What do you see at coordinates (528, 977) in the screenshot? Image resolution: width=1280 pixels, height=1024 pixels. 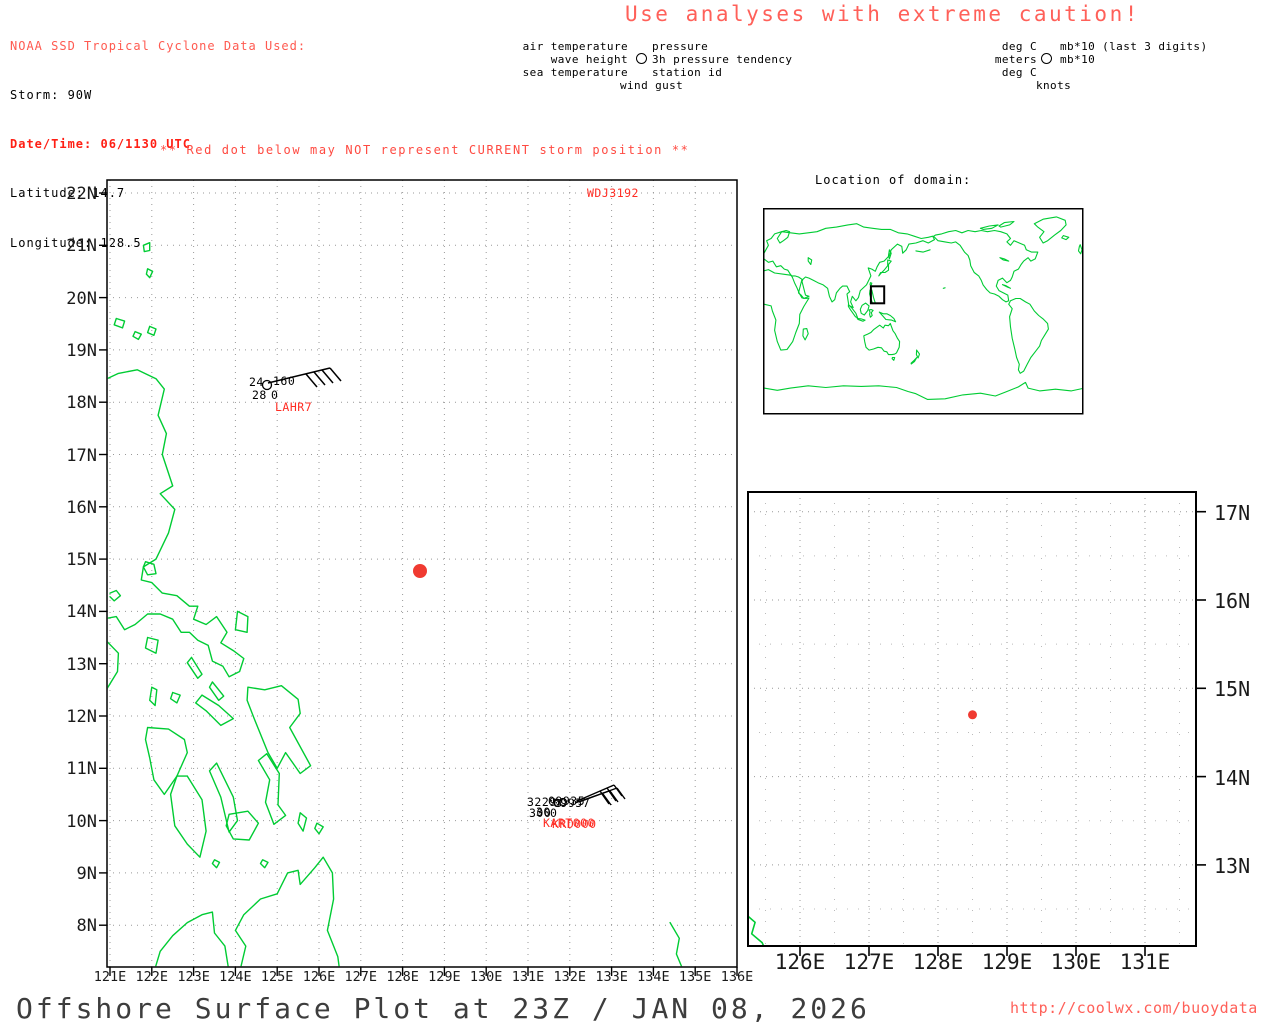 I see `main-map-lon-label: 131E` at bounding box center [528, 977].